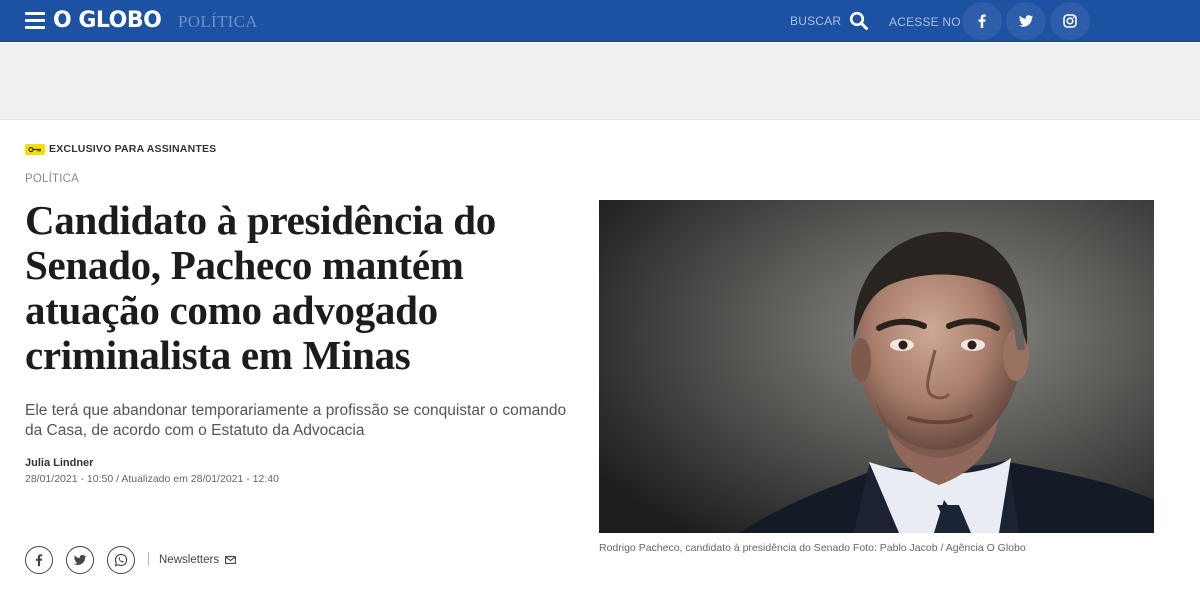  What do you see at coordinates (600, 81) in the screenshot?
I see `ad-banner-area` at bounding box center [600, 81].